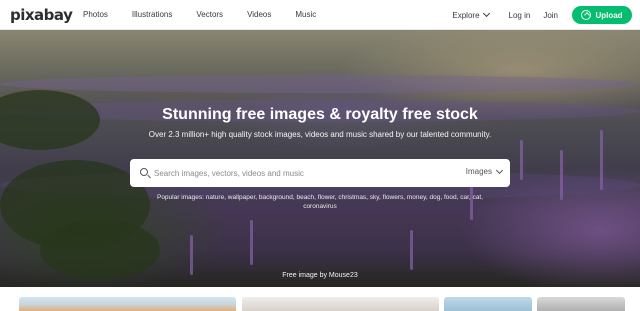  Describe the element at coordinates (305, 15) in the screenshot. I see `nav-music: Music` at that location.